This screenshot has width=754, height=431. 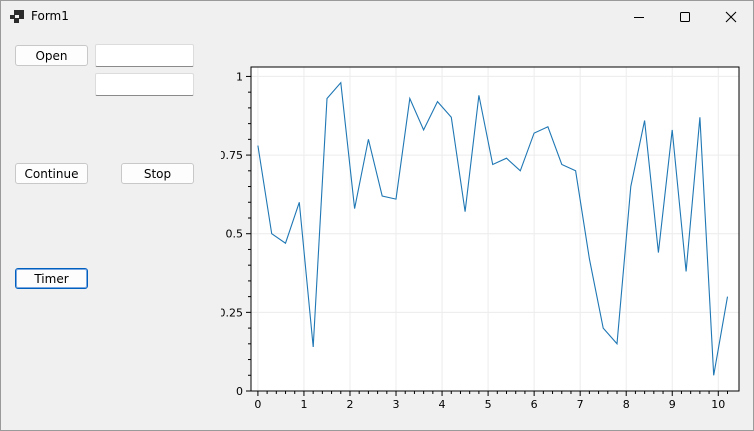 I want to click on close-button, so click(x=730, y=16).